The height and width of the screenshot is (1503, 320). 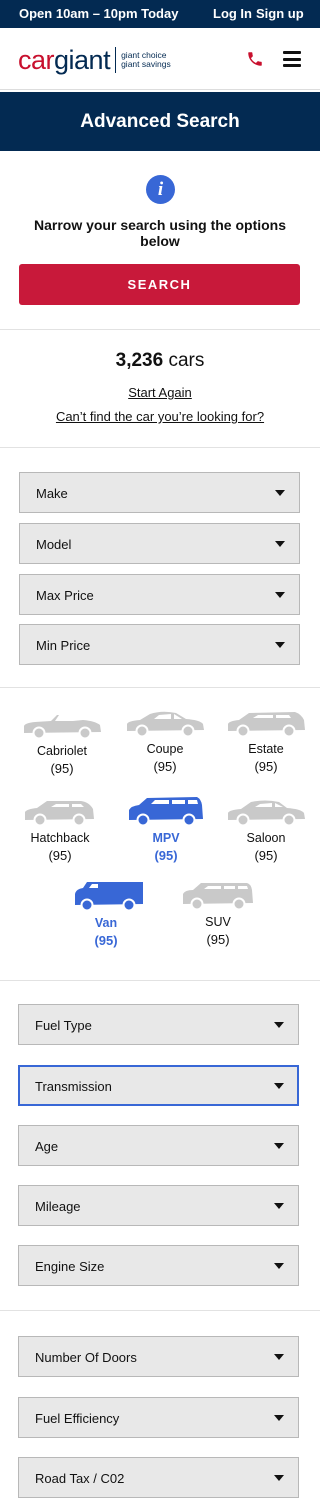 What do you see at coordinates (266, 830) in the screenshot?
I see `body-type-saloon: Saloon (95)` at bounding box center [266, 830].